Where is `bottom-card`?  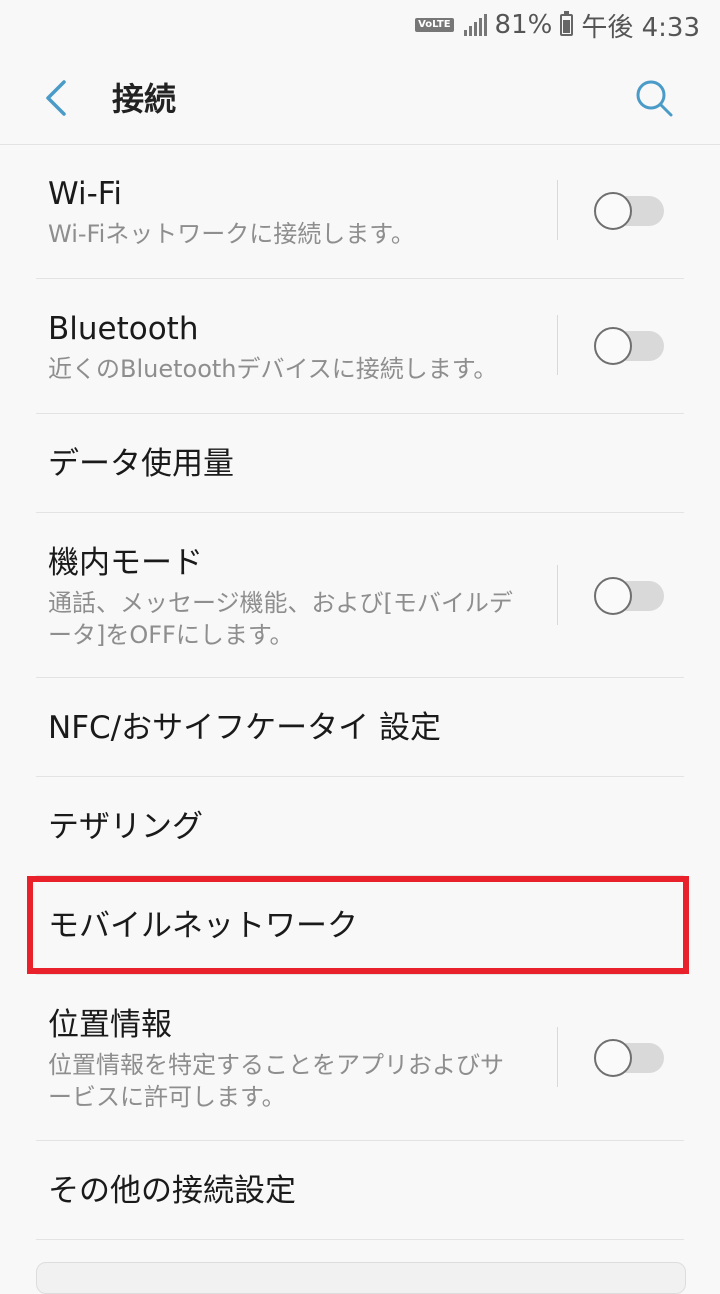
bottom-card is located at coordinates (361, 1278).